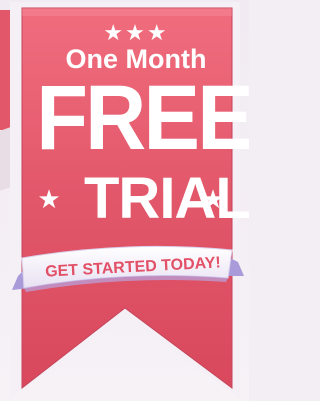 The height and width of the screenshot is (401, 320). Describe the element at coordinates (127, 12) in the screenshot. I see `ribbon-highlight` at that location.